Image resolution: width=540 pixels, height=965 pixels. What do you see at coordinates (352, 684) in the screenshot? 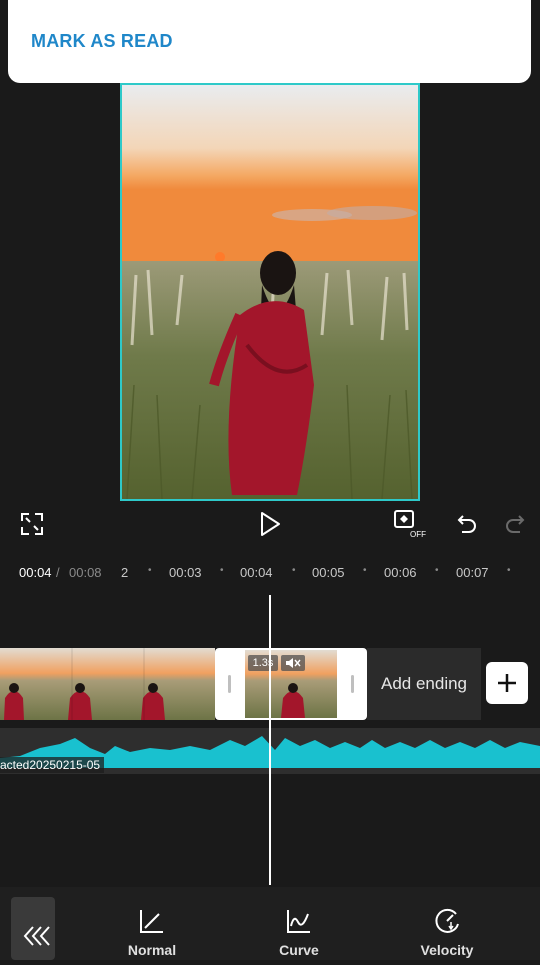
I see `clip-right-handle` at bounding box center [352, 684].